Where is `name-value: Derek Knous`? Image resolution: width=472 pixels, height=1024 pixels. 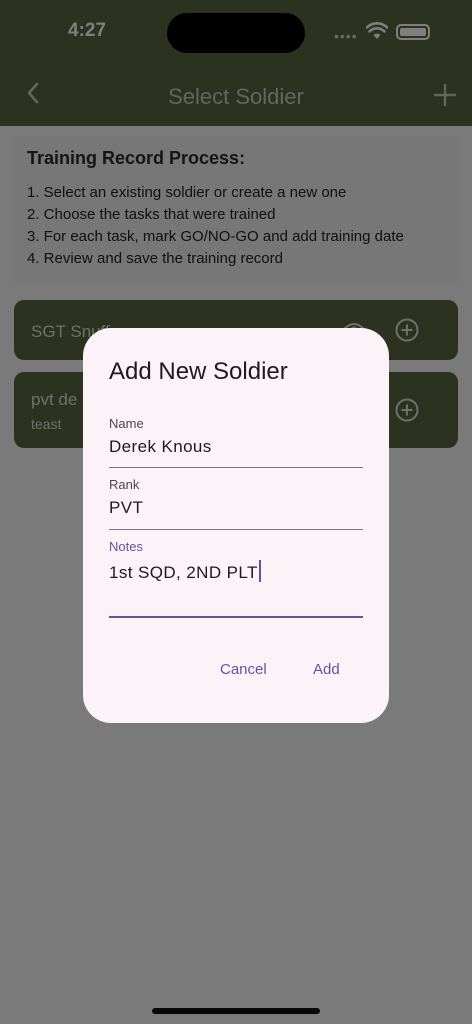
name-value: Derek Knous is located at coordinates (236, 447).